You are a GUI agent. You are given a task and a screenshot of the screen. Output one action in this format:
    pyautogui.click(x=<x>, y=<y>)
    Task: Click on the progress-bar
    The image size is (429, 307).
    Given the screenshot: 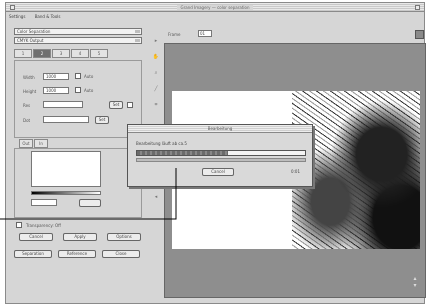 What is the action you would take?
    pyautogui.click(x=221, y=153)
    